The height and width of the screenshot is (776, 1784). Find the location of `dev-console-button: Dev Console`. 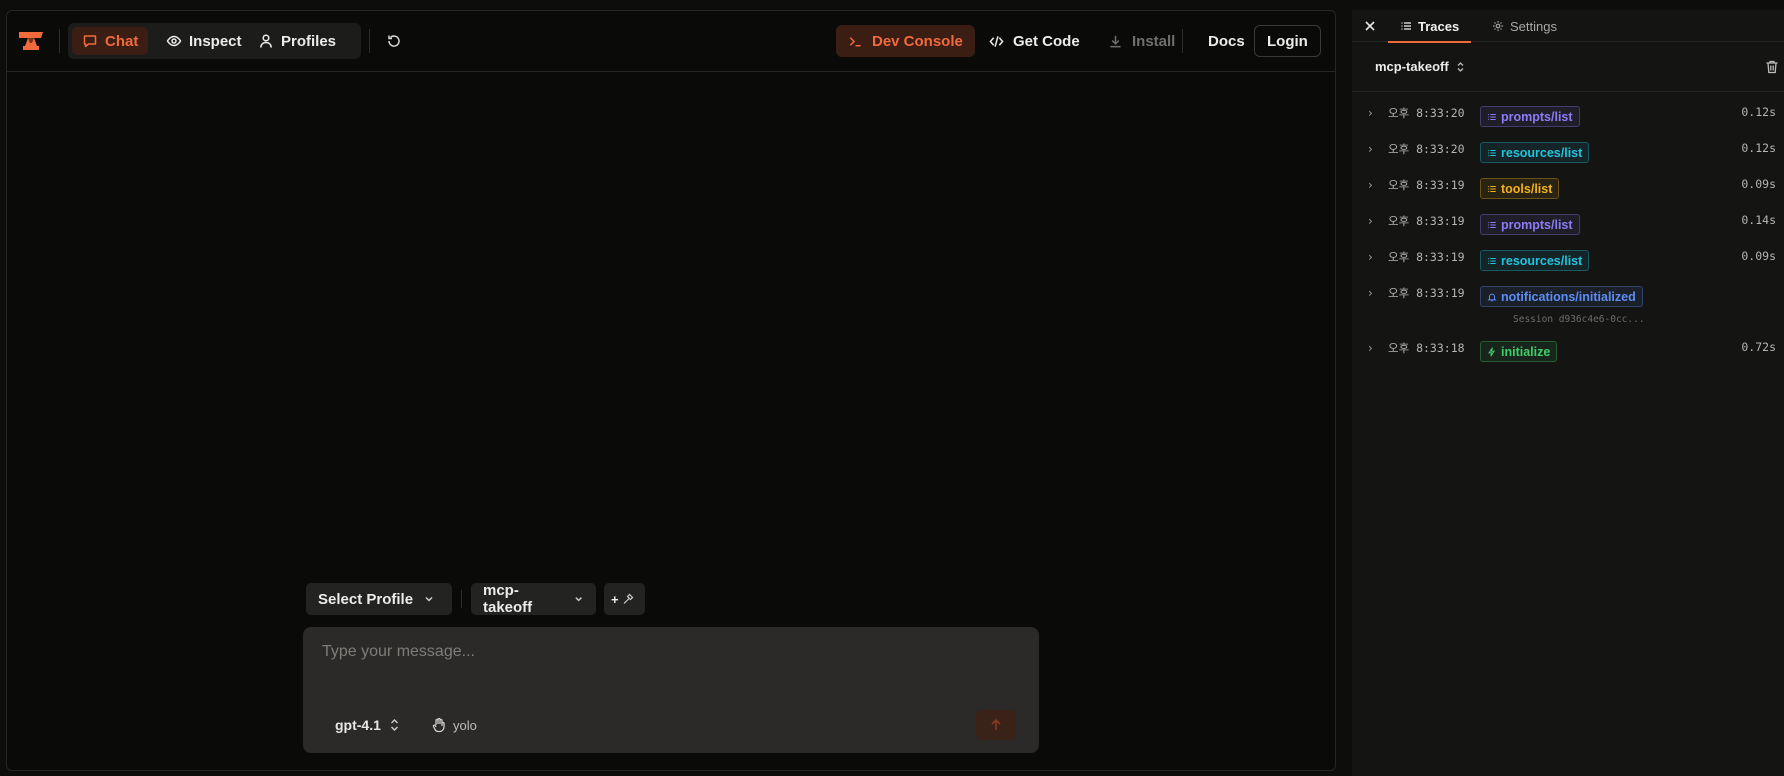

dev-console-button: Dev Console is located at coordinates (905, 41).